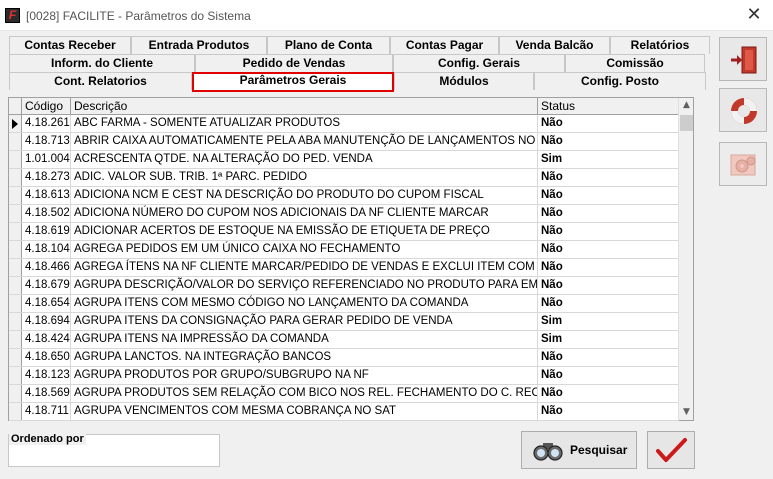 This screenshot has height=479, width=773. I want to click on description-cell: ABC FARMA - SOMENTE ATUALIZAR PRODUTOS, so click(304, 123).